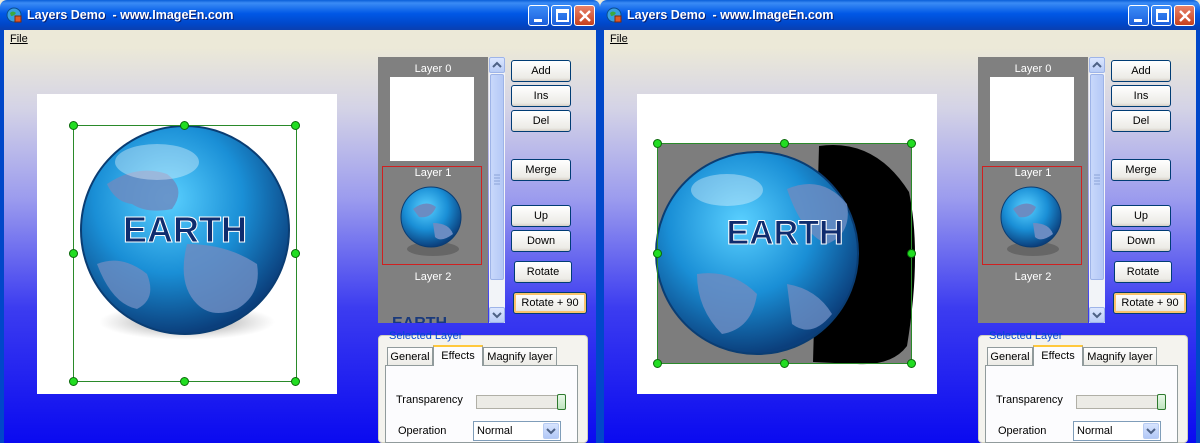  I want to click on layers-list: Layer 0 Layer 1 Layer 2, so click(1033, 190).